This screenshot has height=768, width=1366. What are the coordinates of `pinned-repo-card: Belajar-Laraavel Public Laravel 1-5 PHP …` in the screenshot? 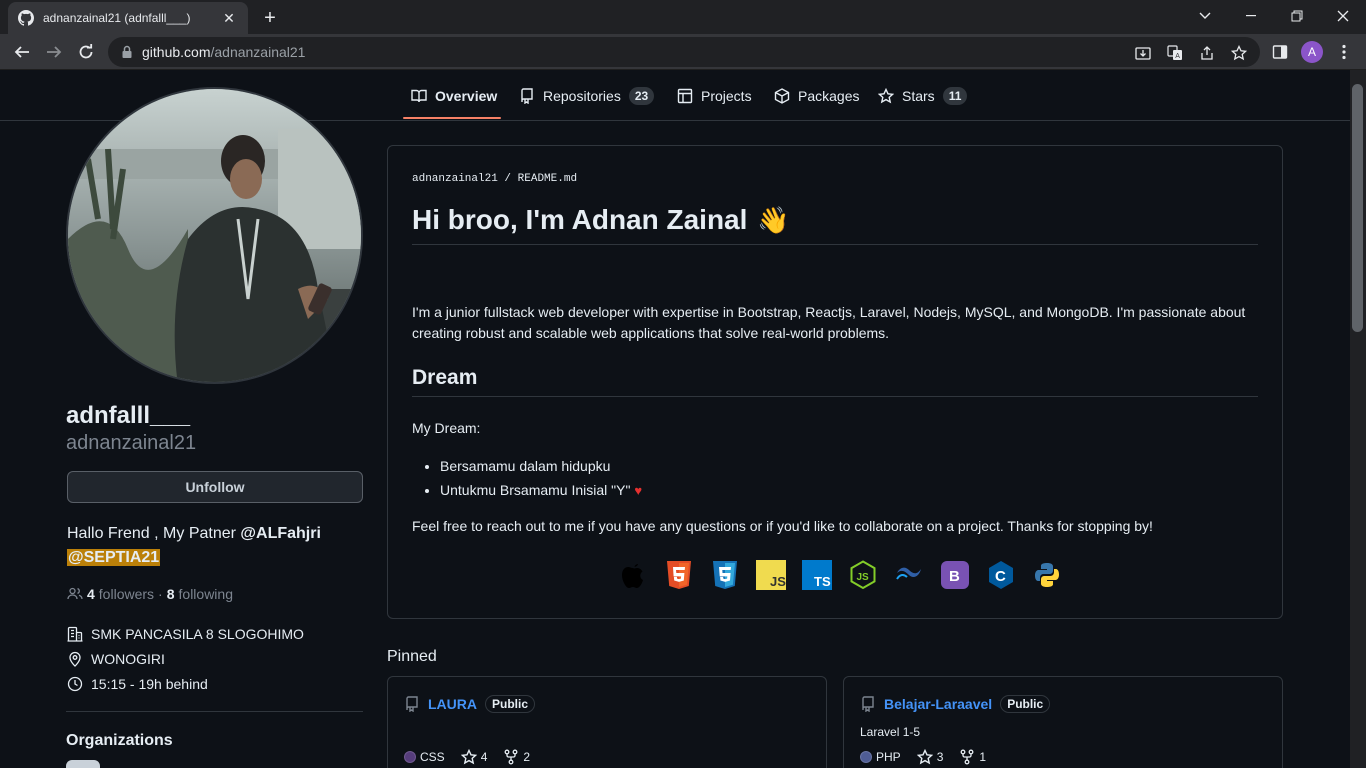 It's located at (1063, 722).